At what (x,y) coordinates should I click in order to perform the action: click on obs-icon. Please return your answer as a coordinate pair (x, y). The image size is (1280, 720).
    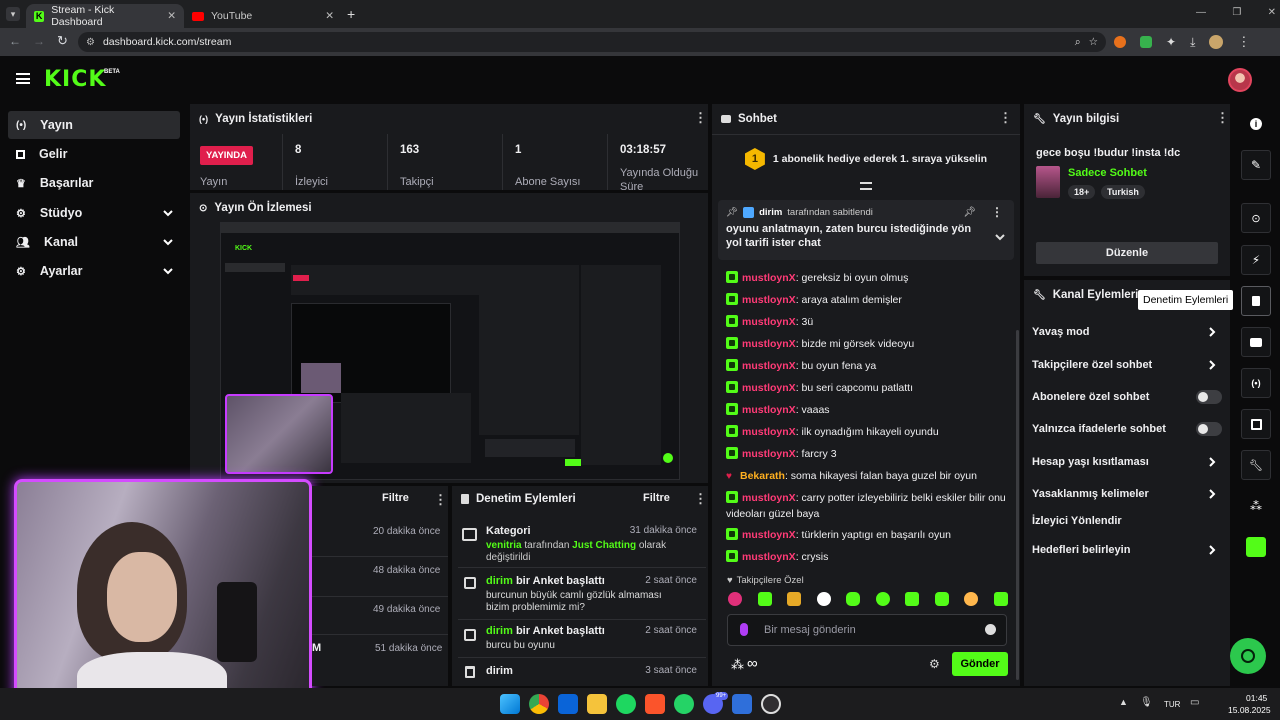
    Looking at the image, I should click on (771, 704).